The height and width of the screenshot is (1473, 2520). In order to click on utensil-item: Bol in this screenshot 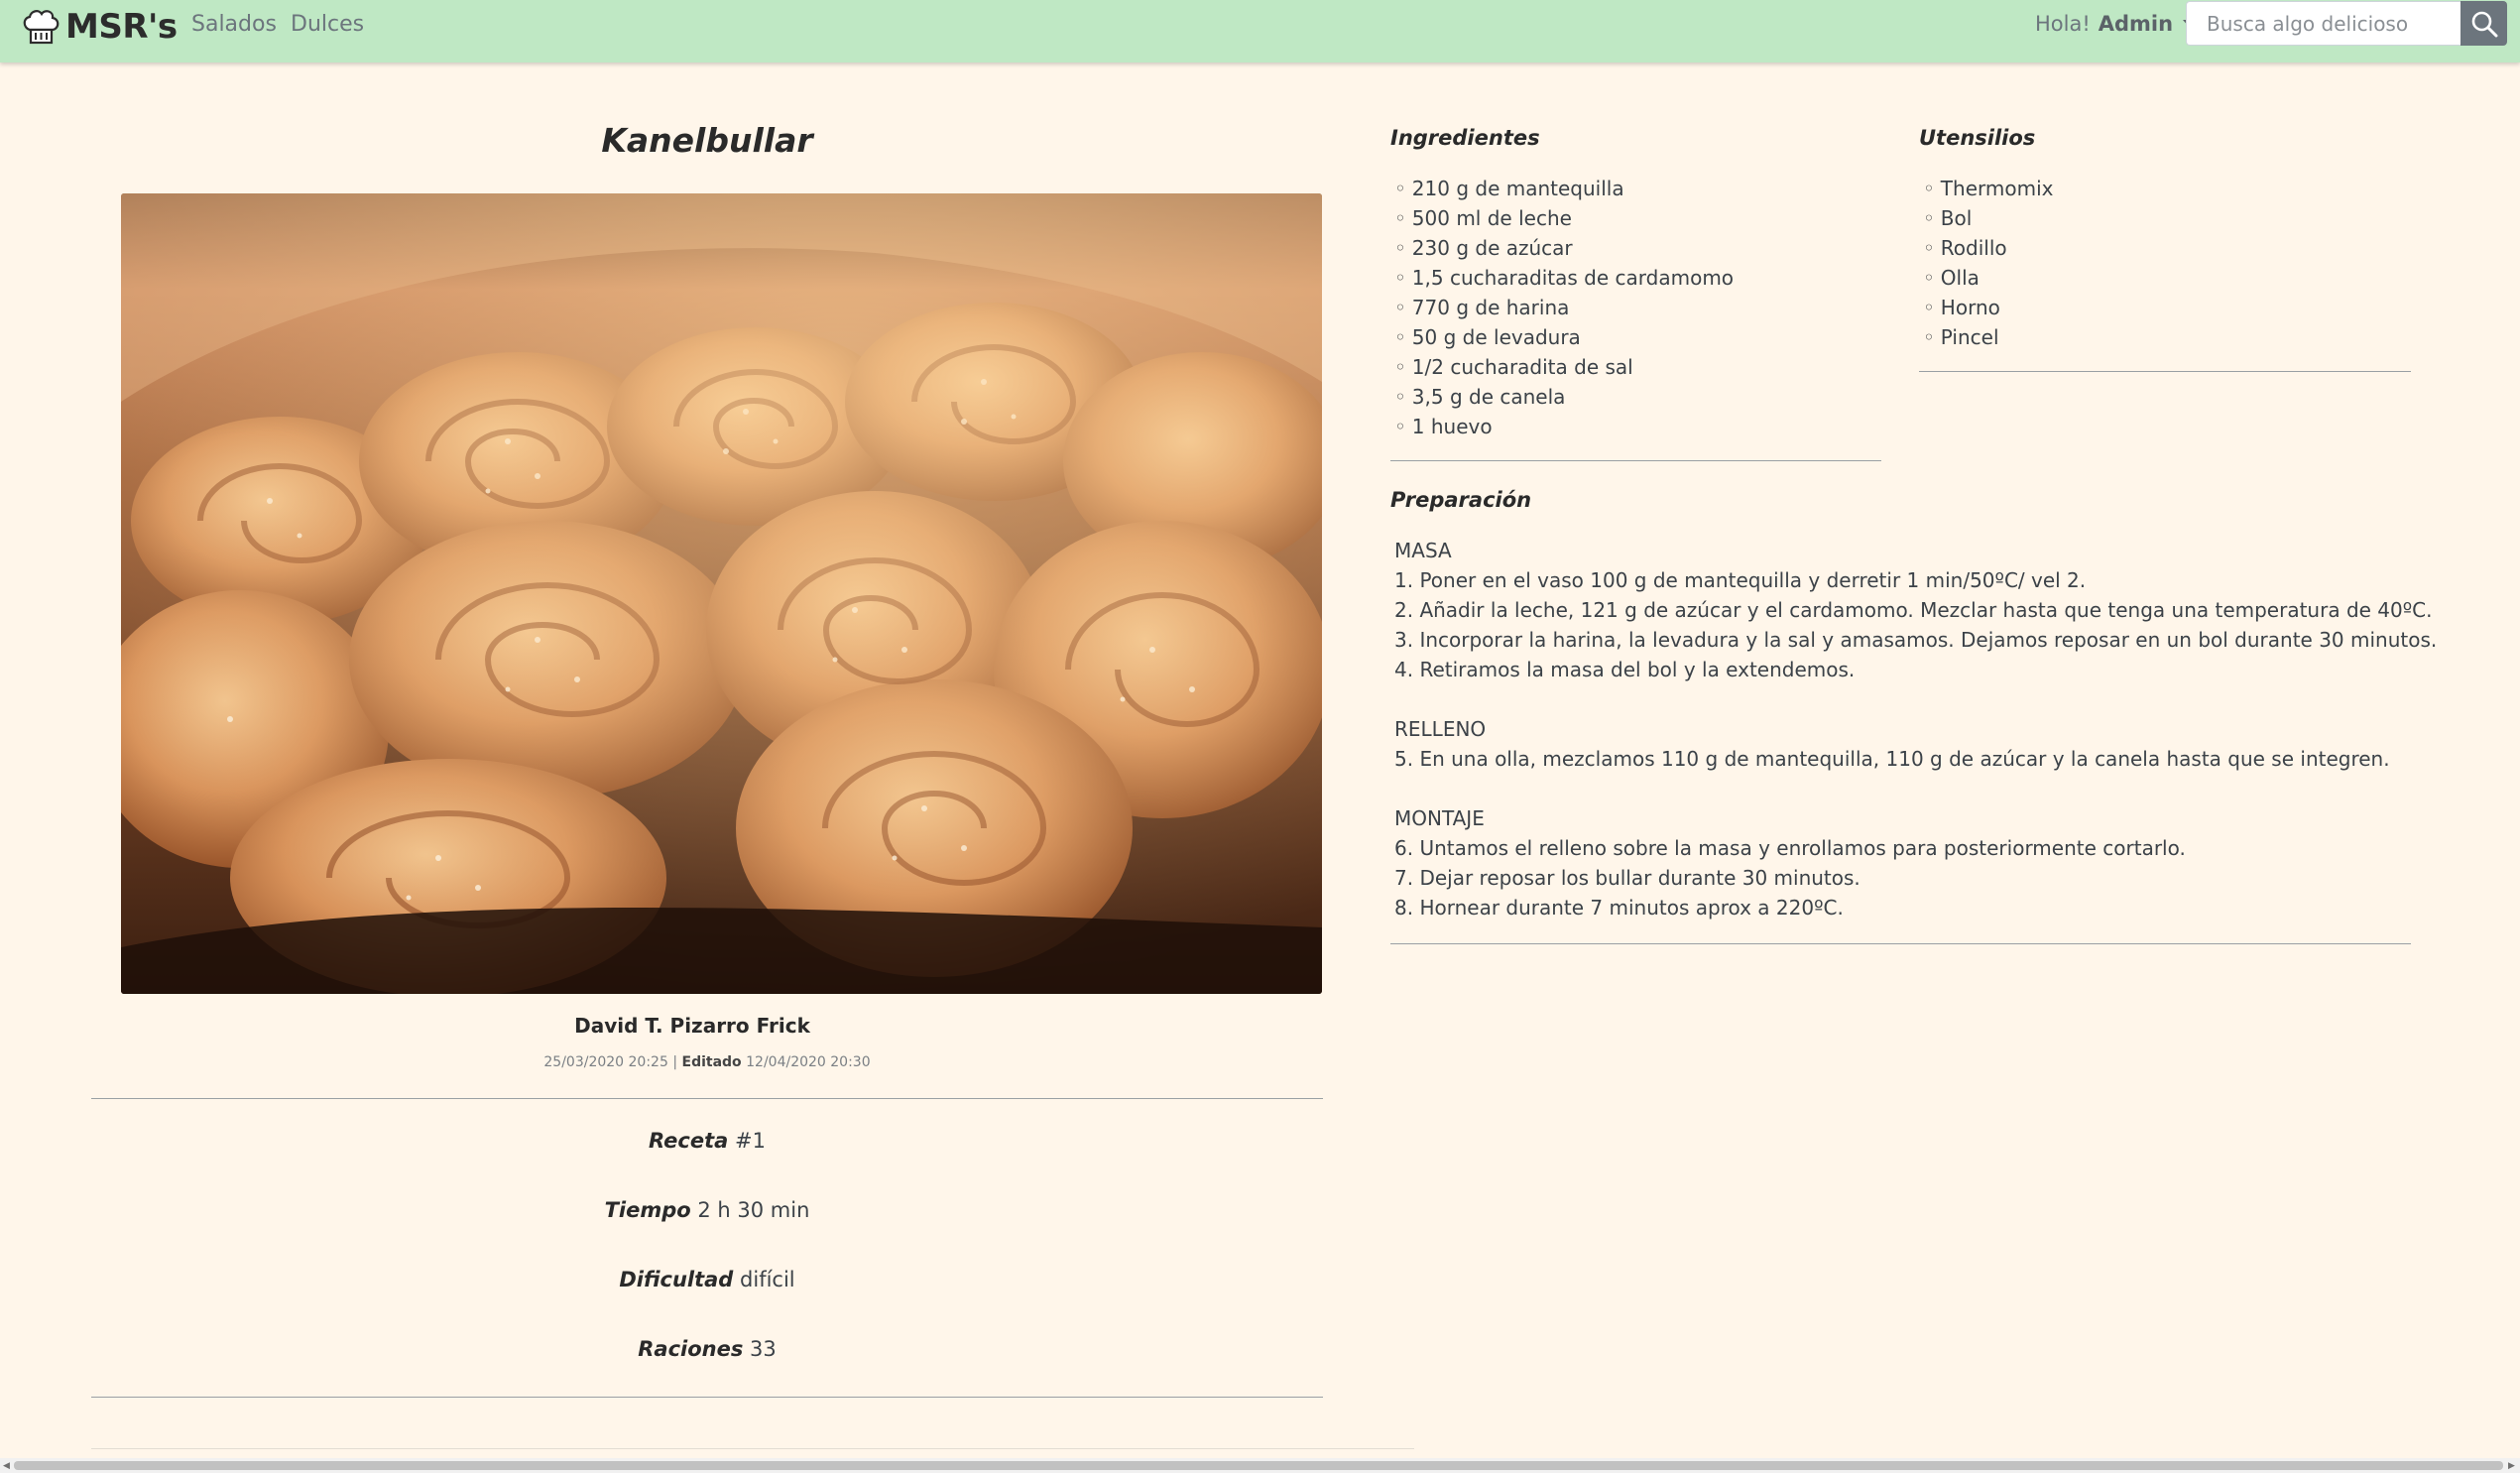, I will do `click(1988, 218)`.